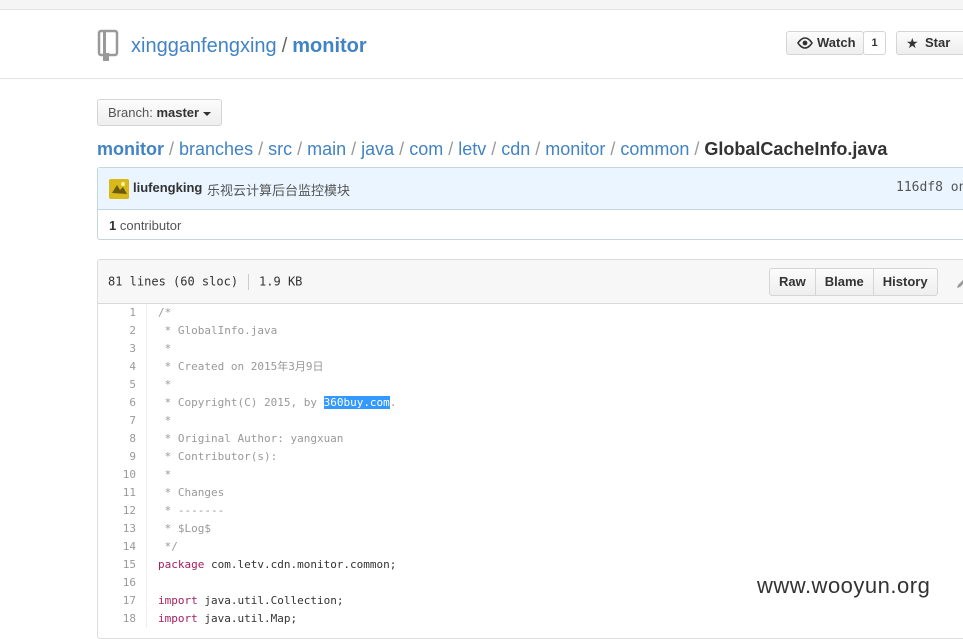  I want to click on code-line: 5 *, so click(530, 385).